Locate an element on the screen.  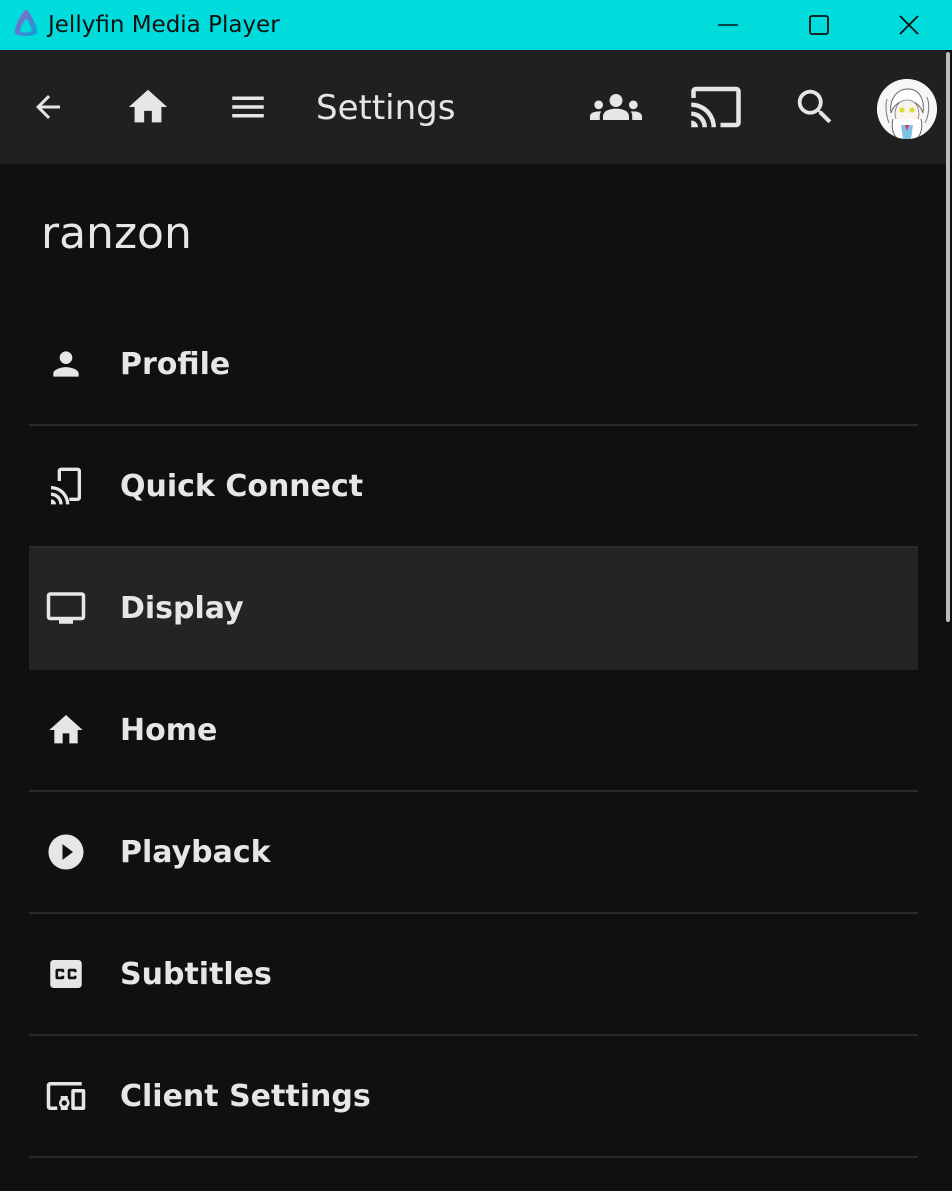
user-avatar is located at coordinates (907, 109).